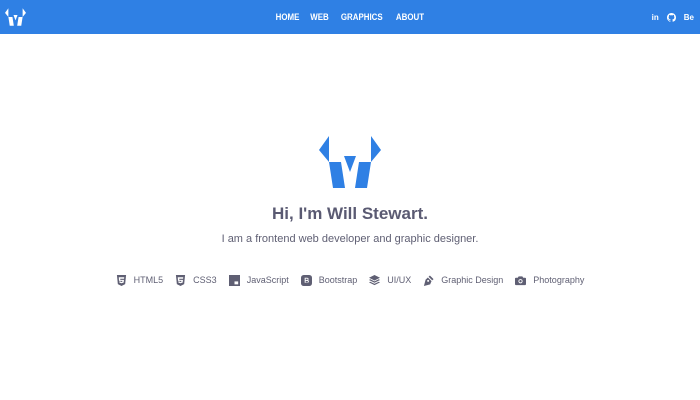  Describe the element at coordinates (429, 280) in the screenshot. I see `pen-icon` at that location.